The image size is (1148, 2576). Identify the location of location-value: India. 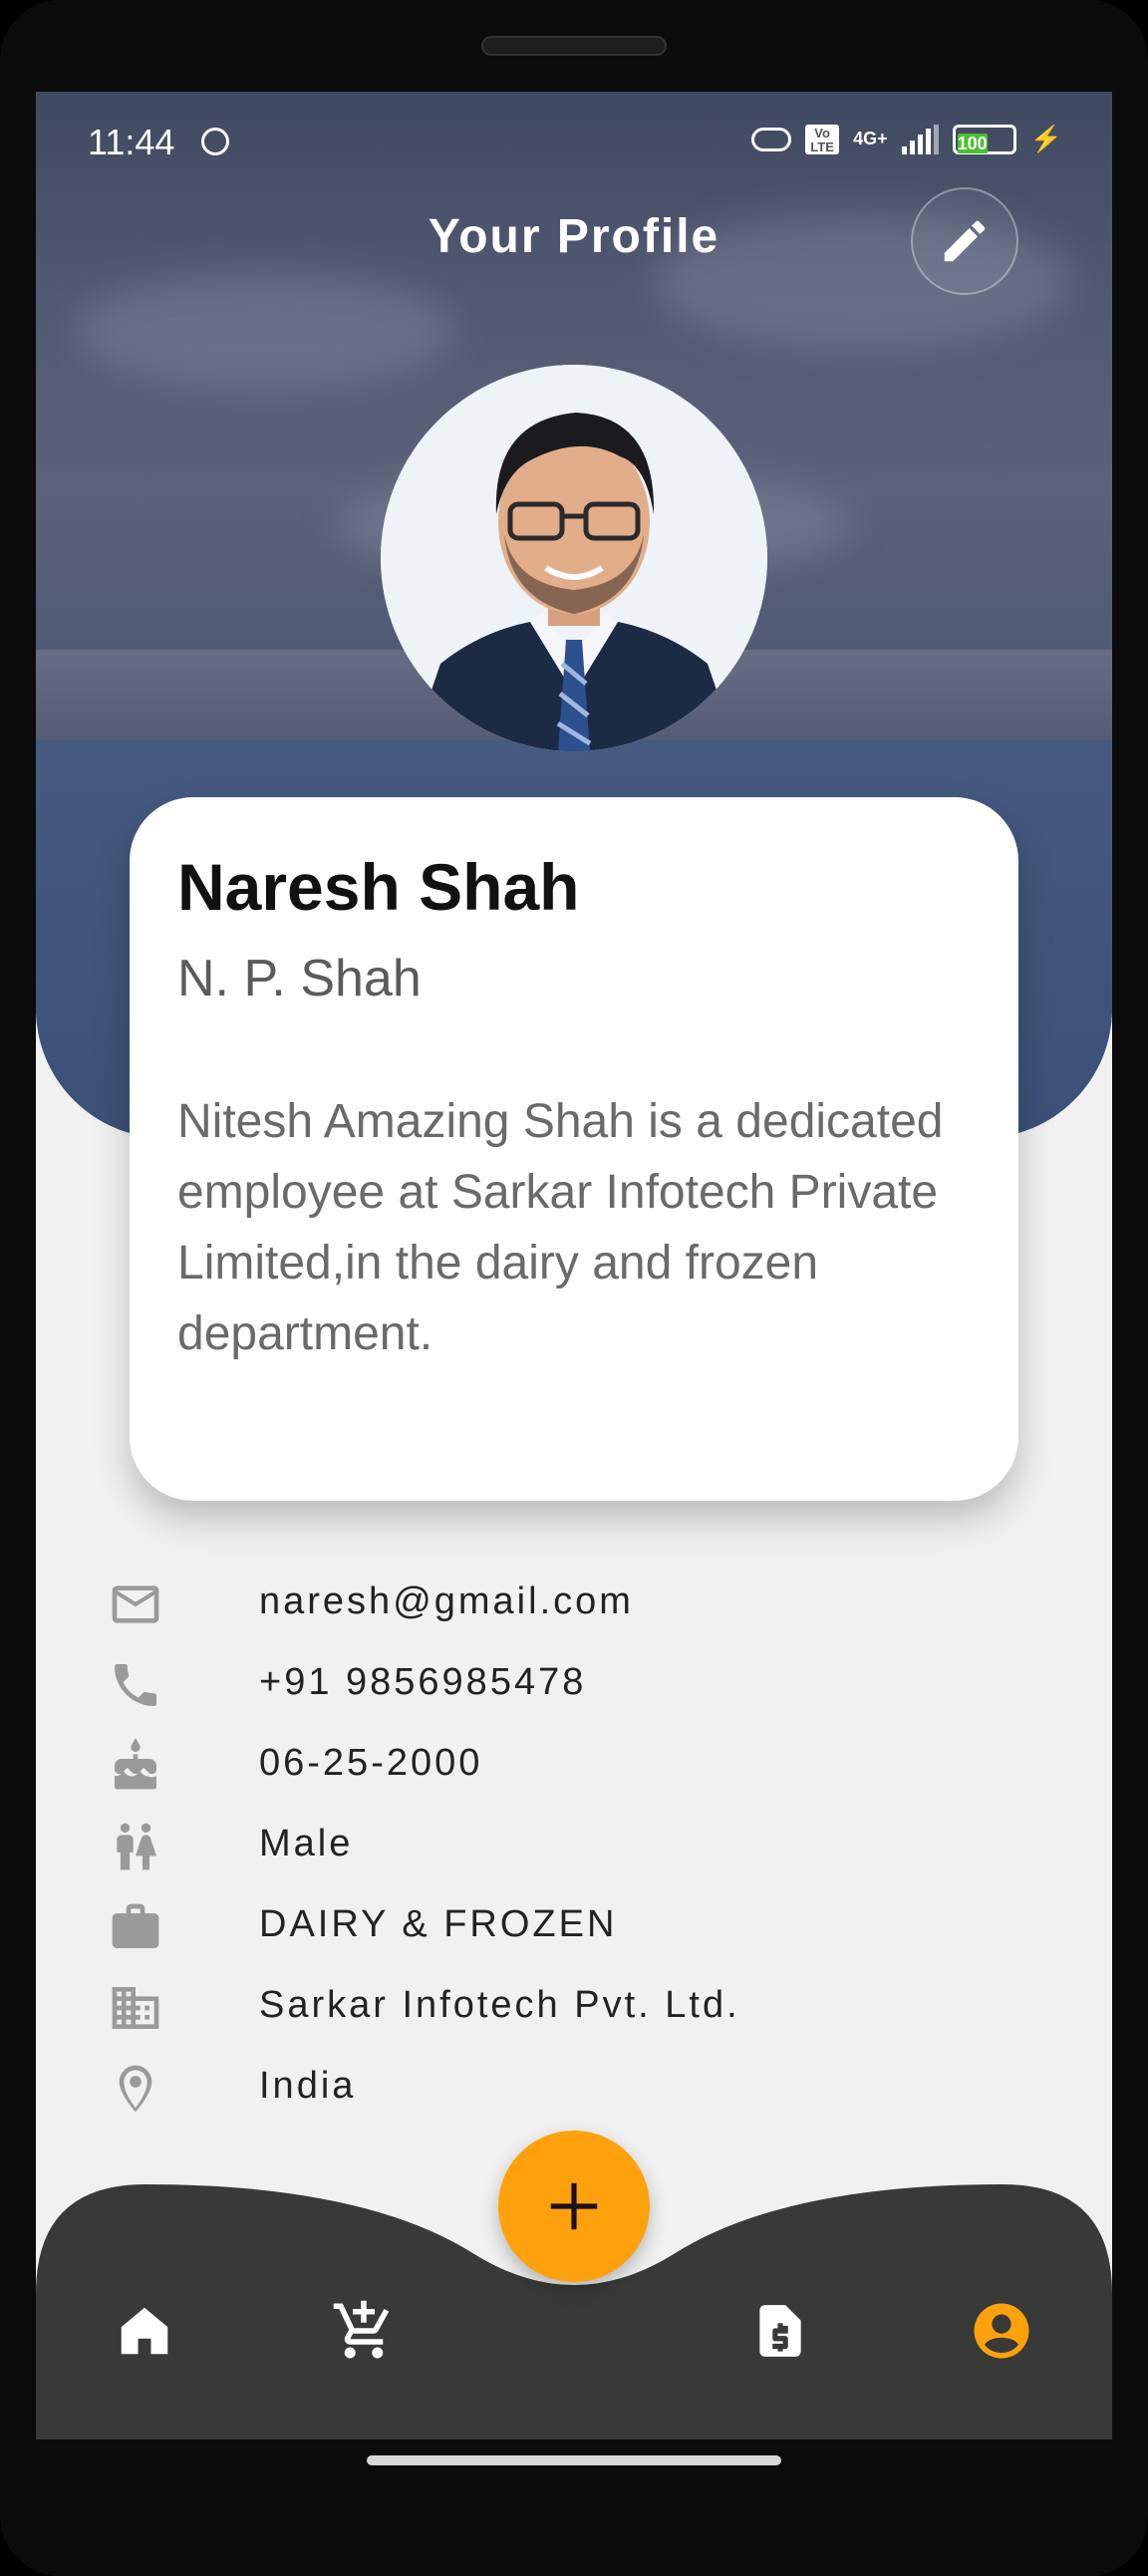
(308, 2086).